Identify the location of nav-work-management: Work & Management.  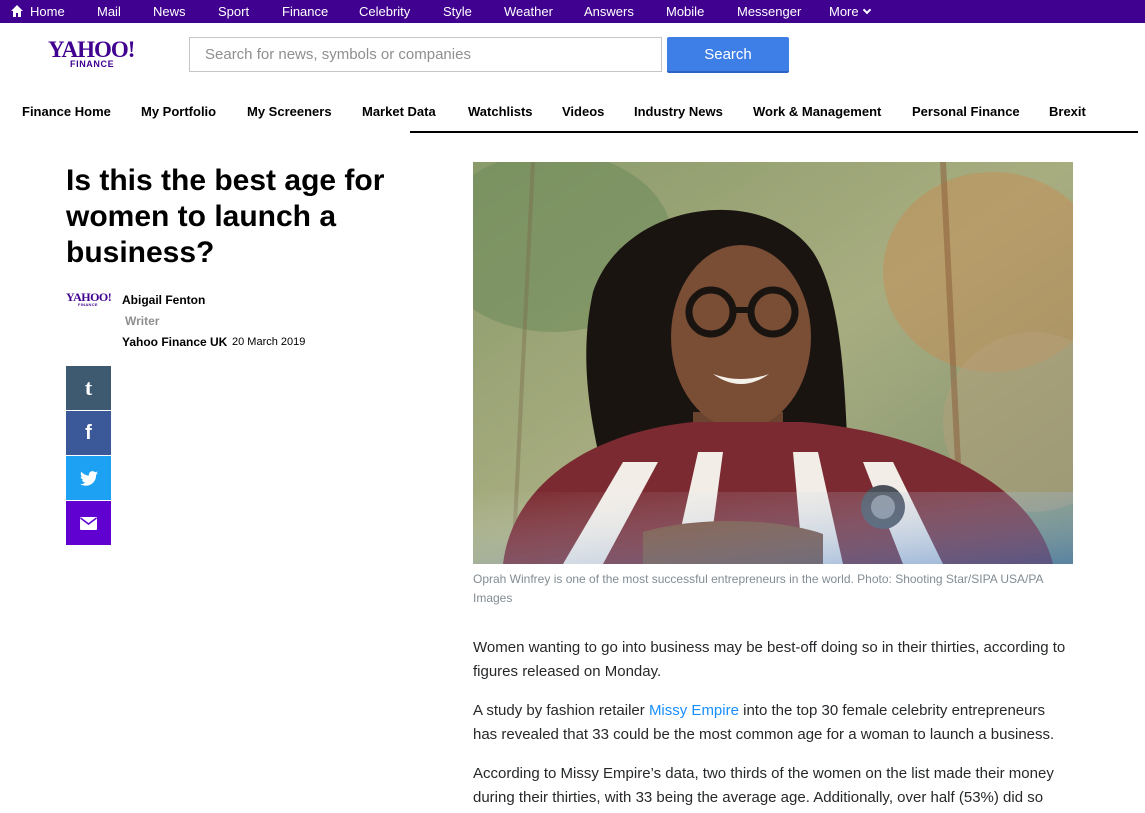
(817, 112).